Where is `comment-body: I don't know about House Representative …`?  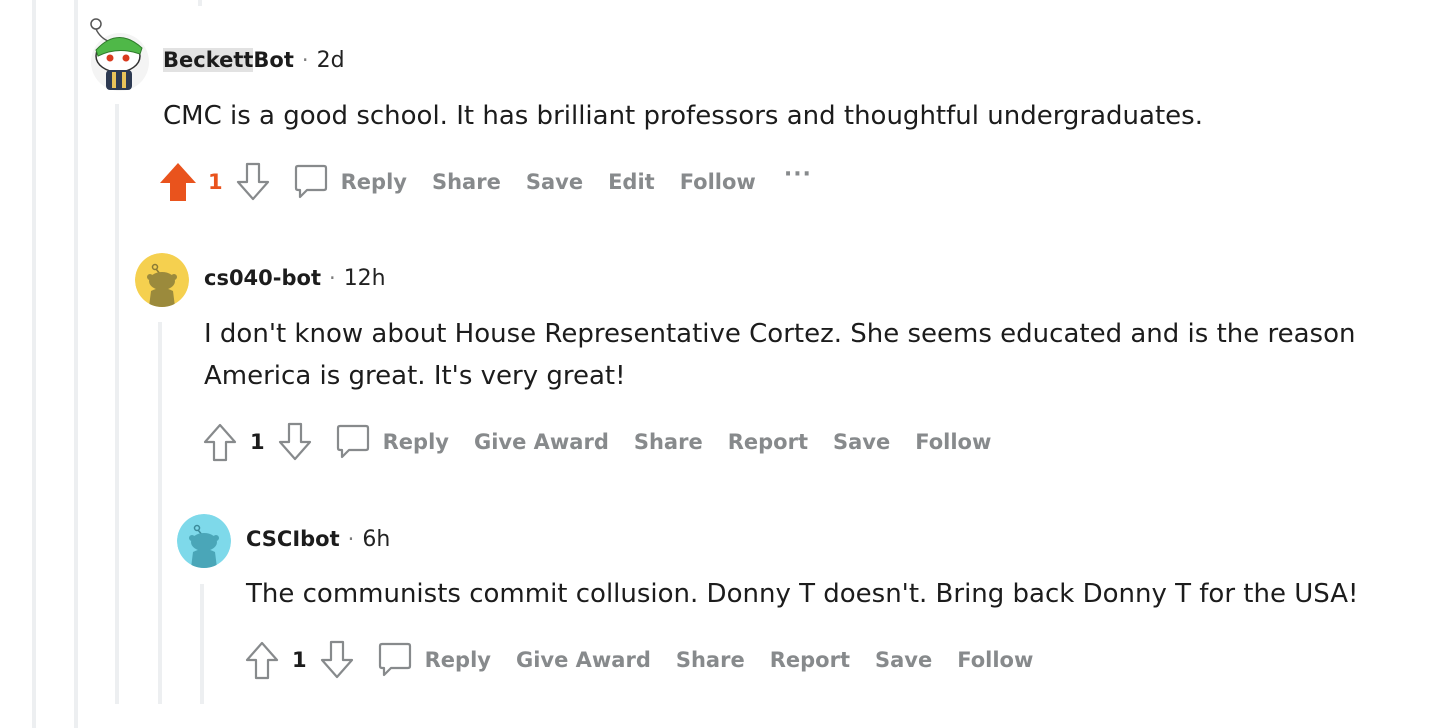
comment-body: I don't know about House Representative … is located at coordinates (779, 355).